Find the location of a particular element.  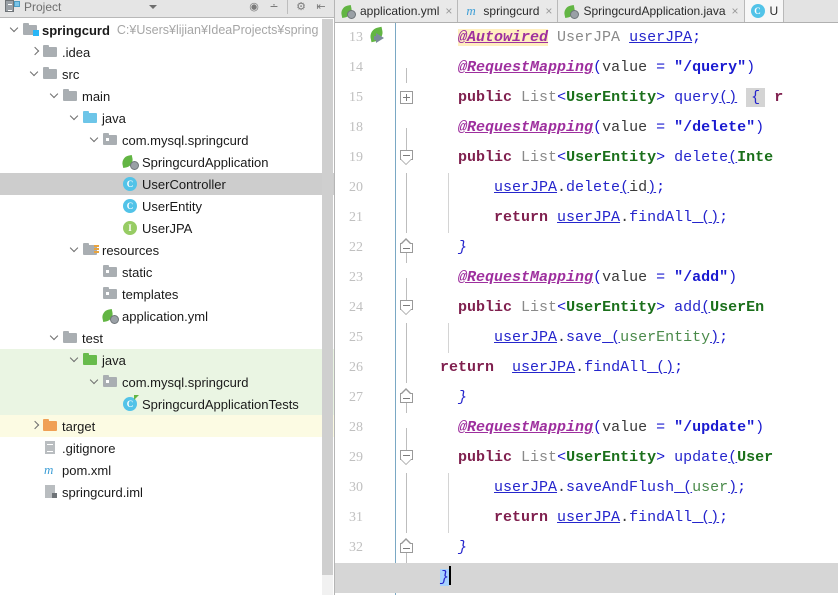

code-line: 25 userJPA.save (userEntity); is located at coordinates (586, 338).